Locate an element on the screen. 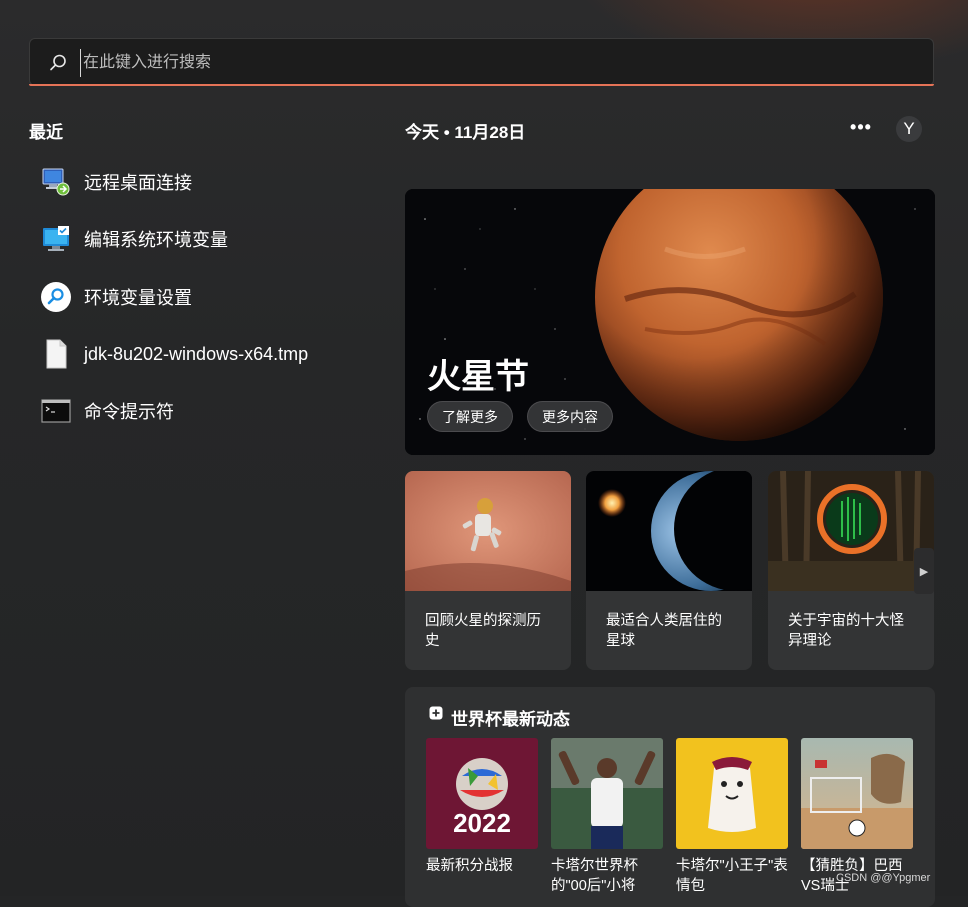 The image size is (968, 907). hero-title: 火星节 is located at coordinates (478, 377).